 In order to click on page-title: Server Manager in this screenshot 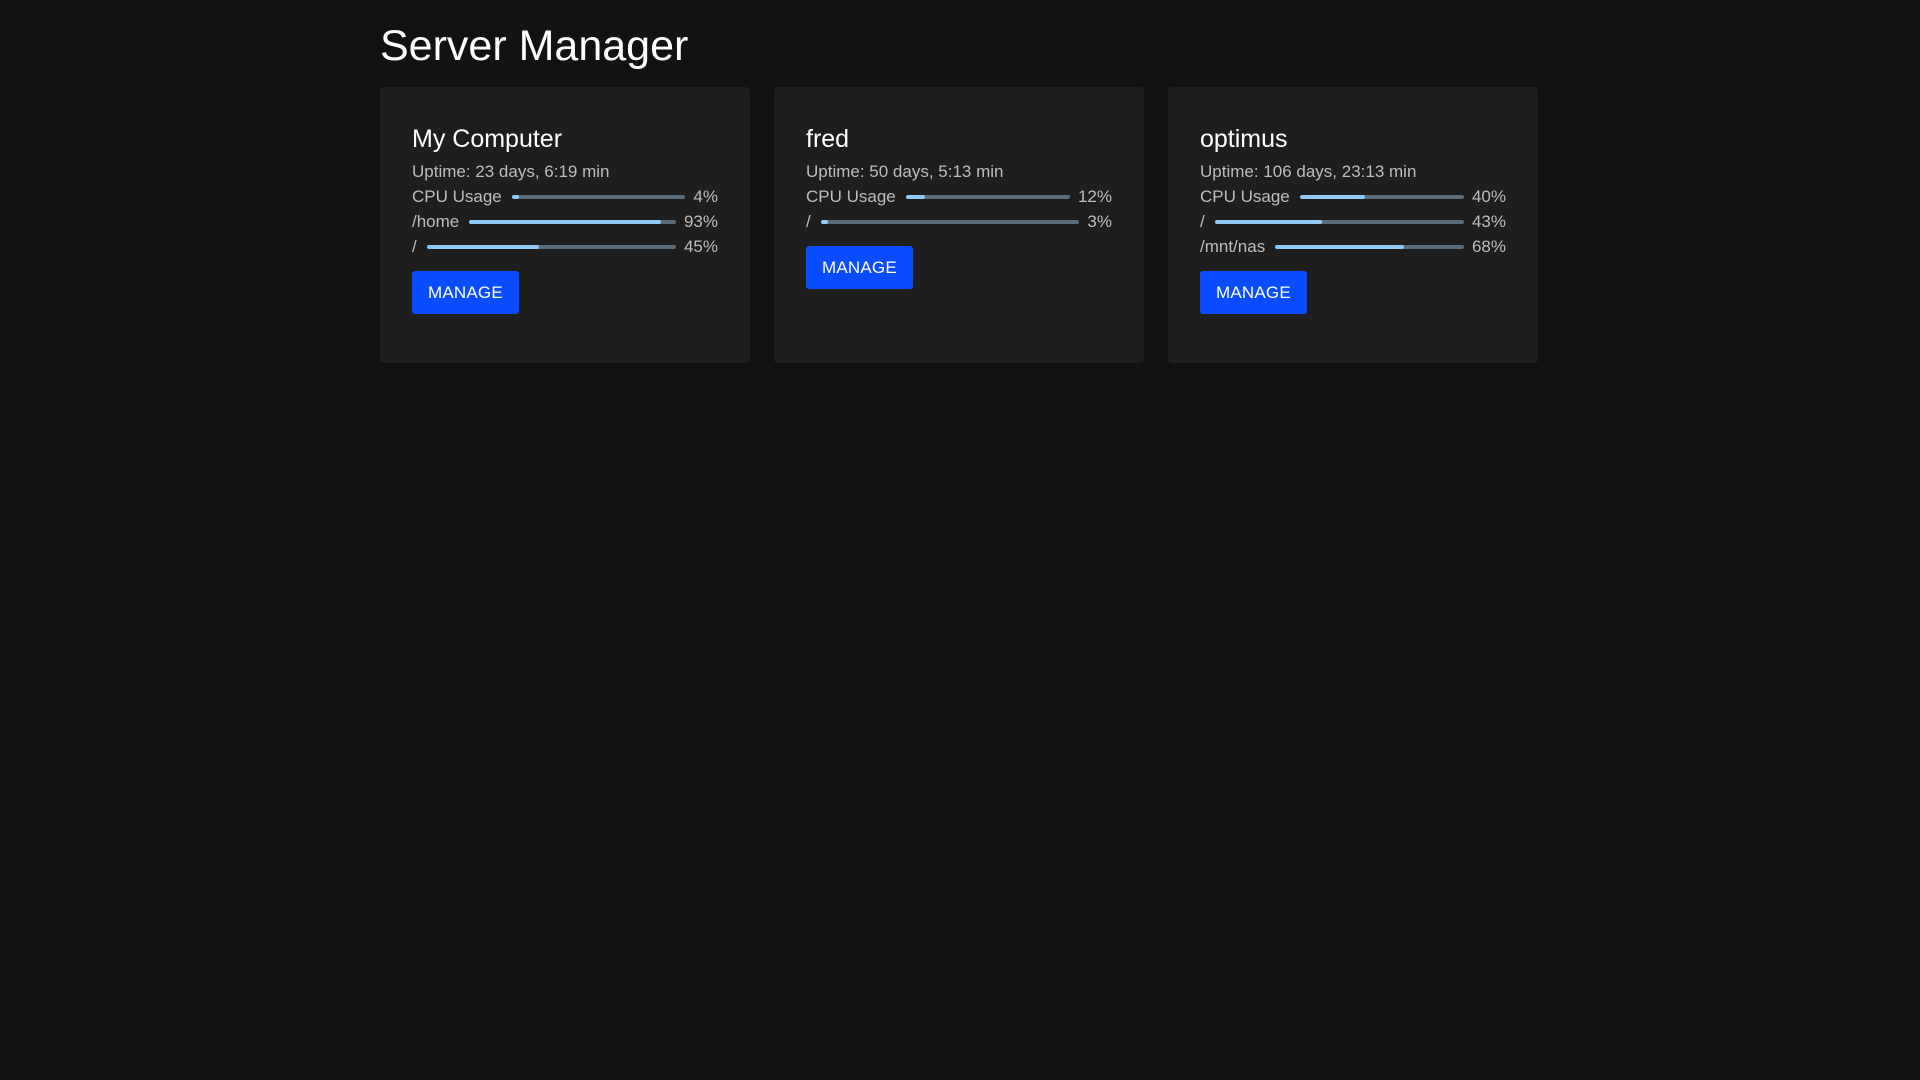, I will do `click(534, 46)`.